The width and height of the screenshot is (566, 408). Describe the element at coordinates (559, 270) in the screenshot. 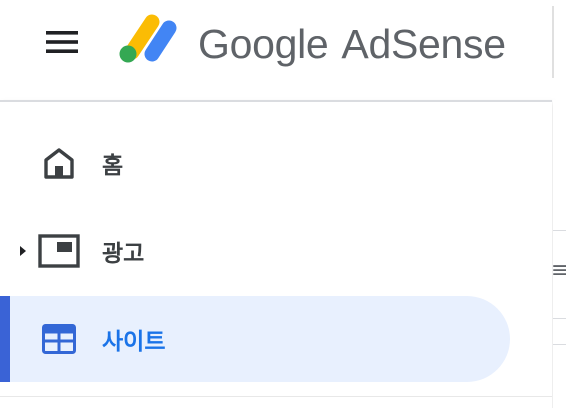

I see `filter-icon: ≡` at that location.